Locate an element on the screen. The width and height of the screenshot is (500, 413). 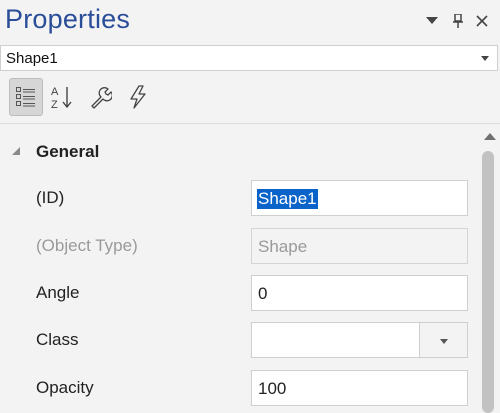
events-button is located at coordinates (138, 97).